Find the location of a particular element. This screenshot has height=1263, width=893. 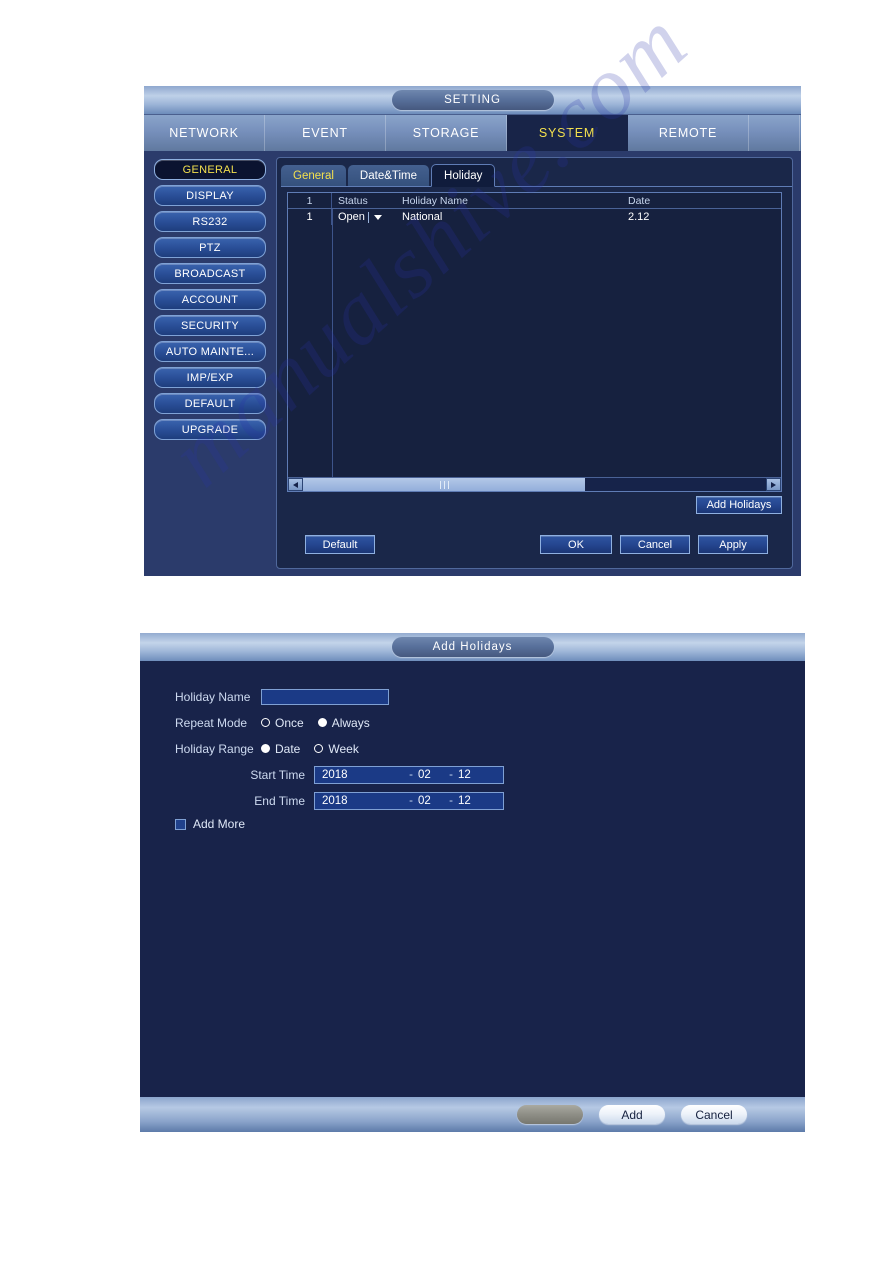

sidebar-item-display: DISPLAY is located at coordinates (210, 195).